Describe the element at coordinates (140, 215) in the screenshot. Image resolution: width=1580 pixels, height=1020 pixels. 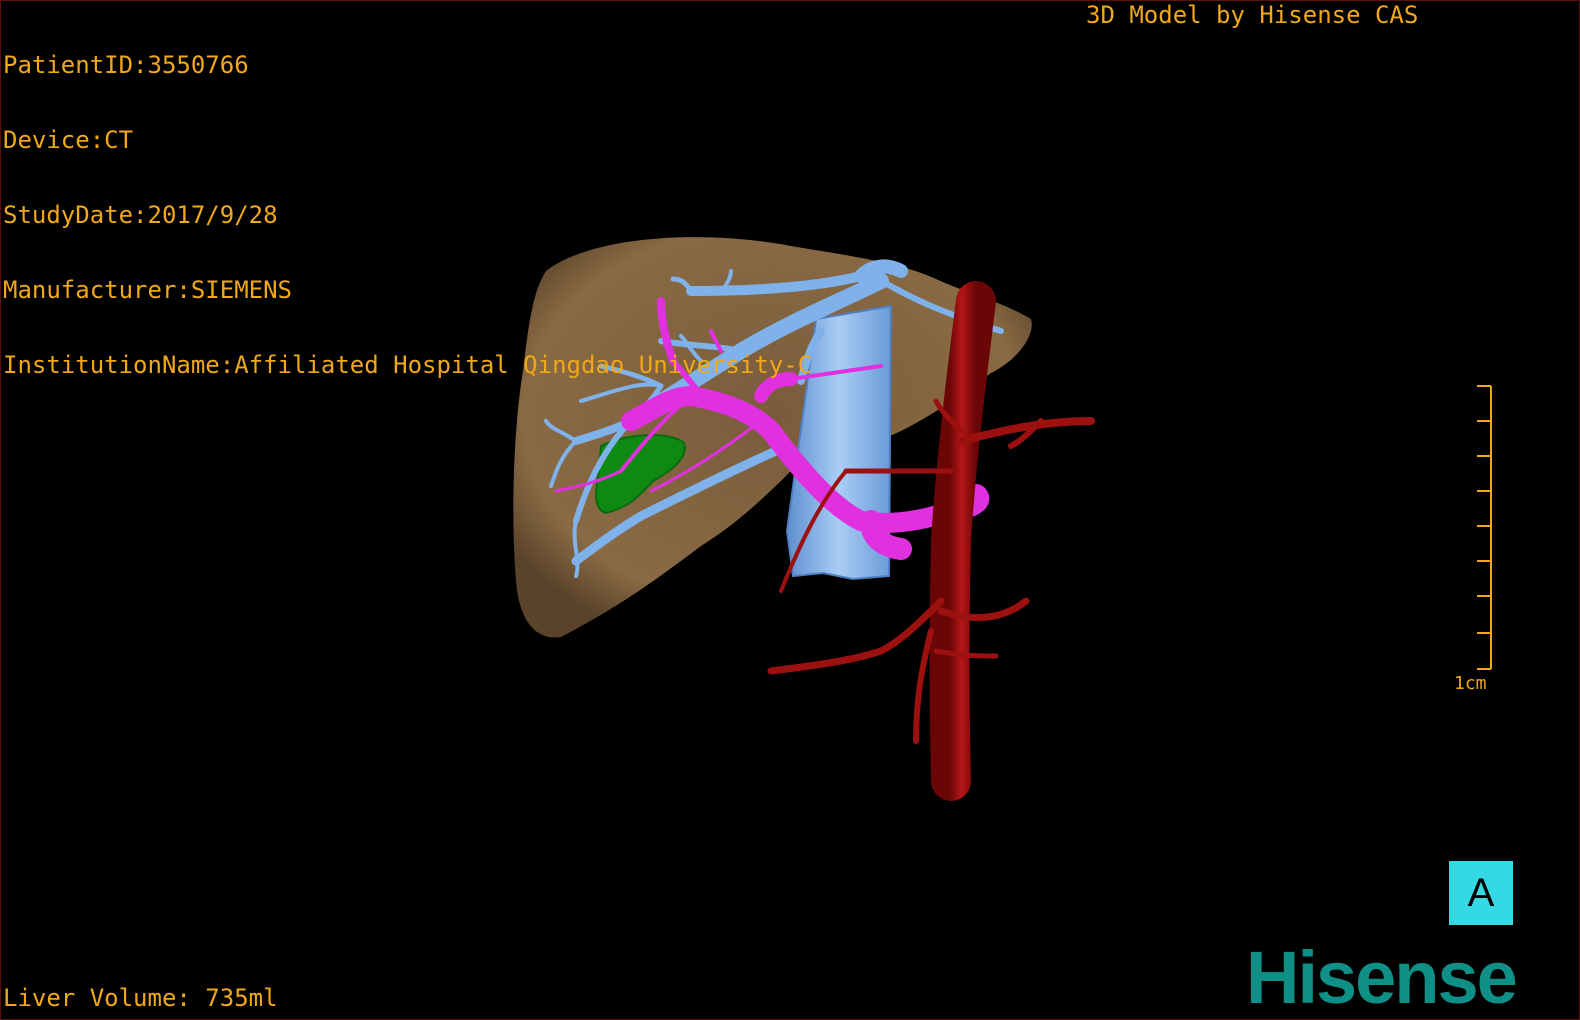
I see `study-date: StudyDate:2017/9/28` at that location.